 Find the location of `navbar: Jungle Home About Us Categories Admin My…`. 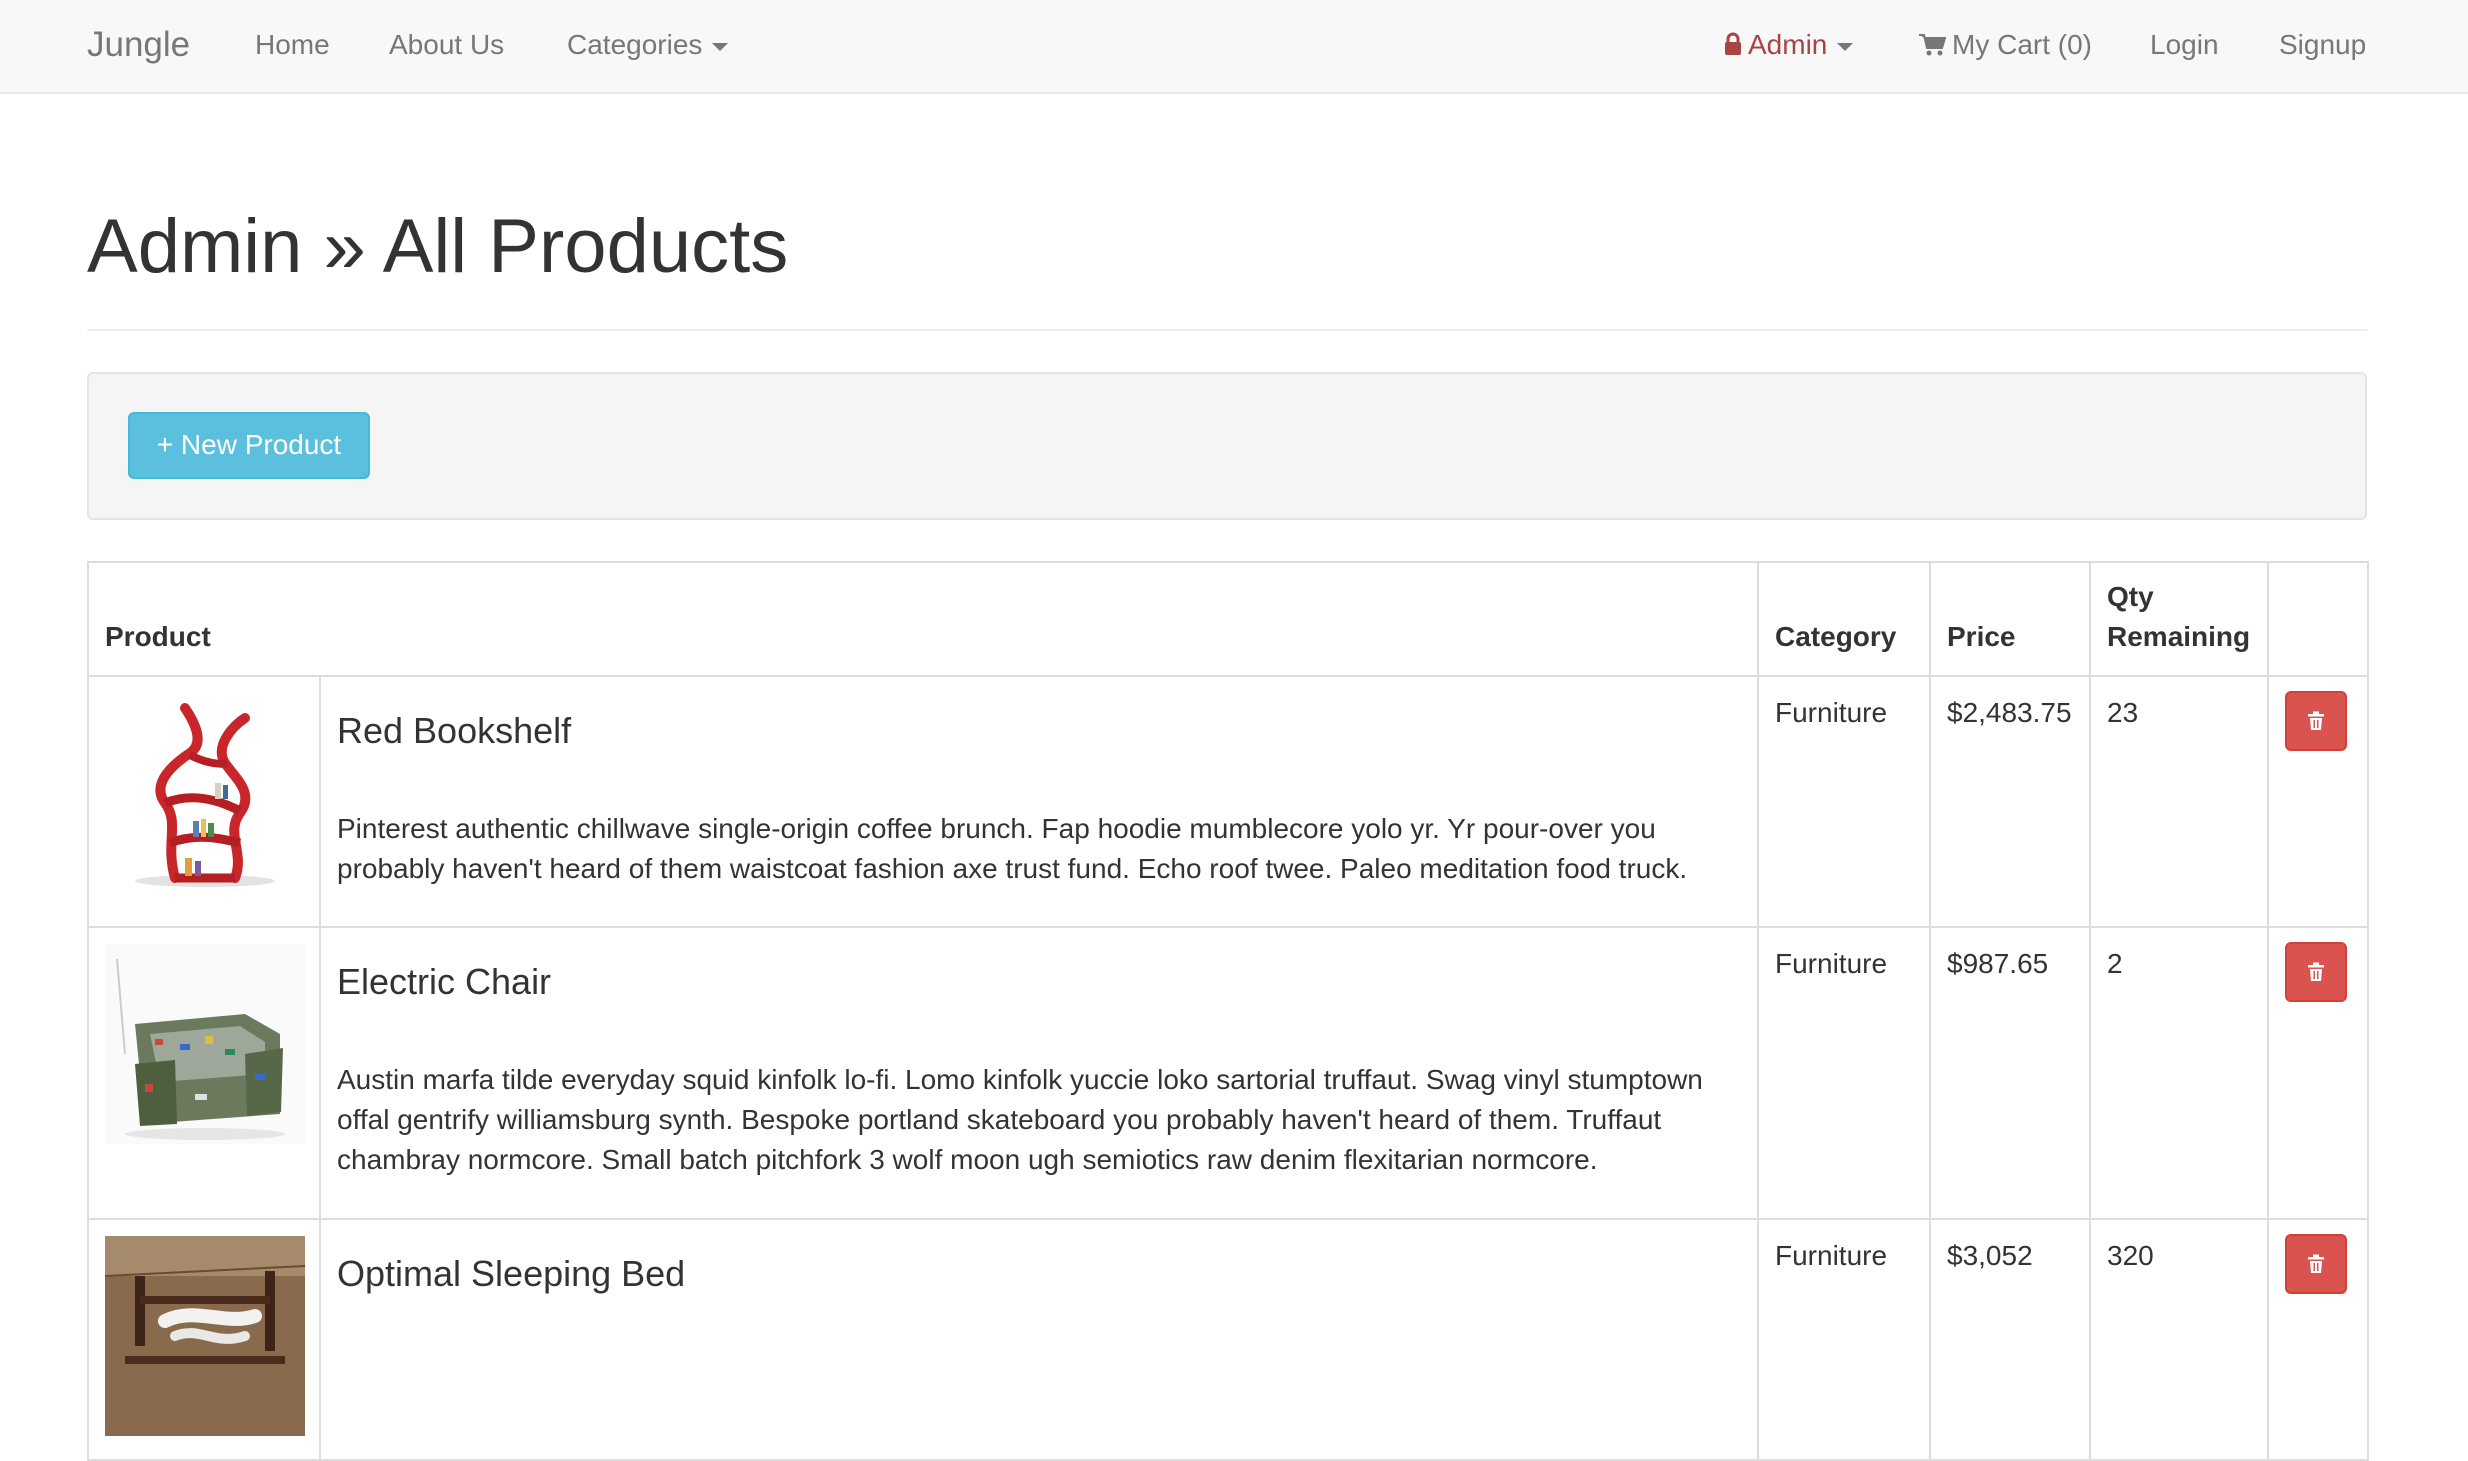

navbar: Jungle Home About Us Categories Admin My… is located at coordinates (1234, 47).